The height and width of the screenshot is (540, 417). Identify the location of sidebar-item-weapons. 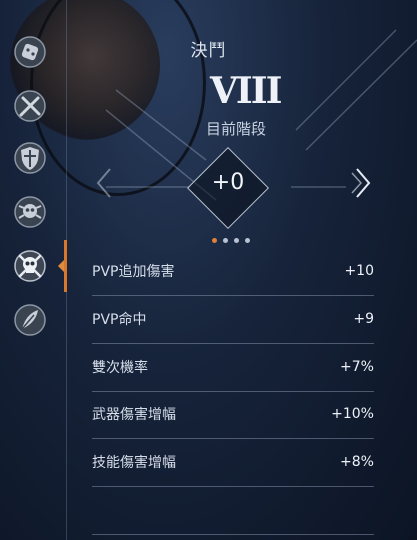
(30, 106).